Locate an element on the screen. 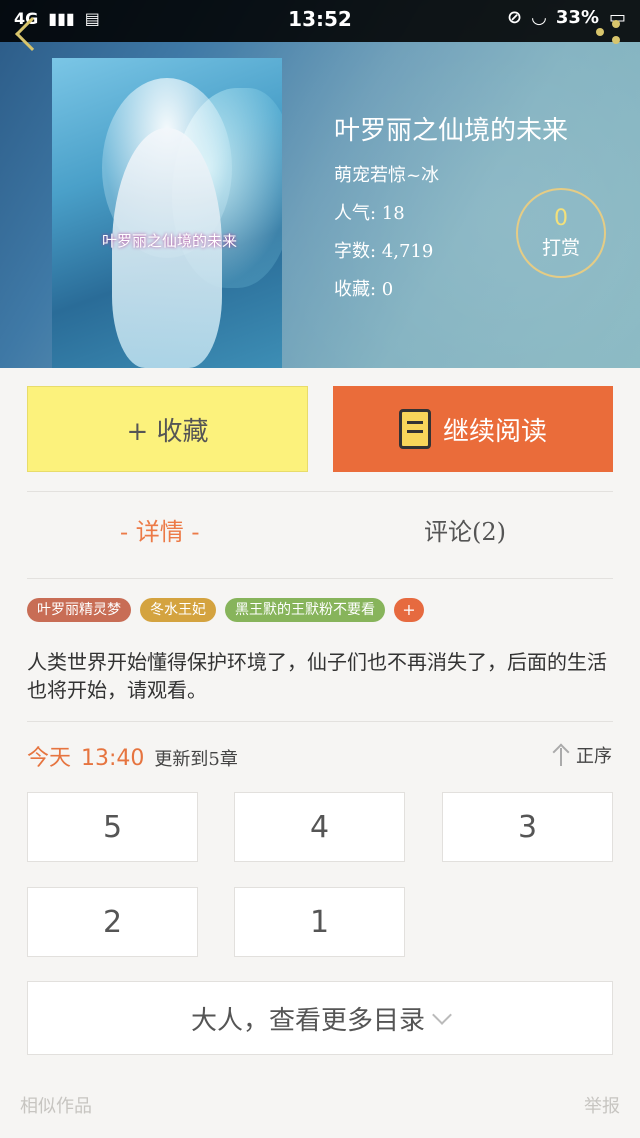  book-description: 人类世界开始懂得保护环境了，仙子们也不再消失了，后面的生活也将开始，请观看。 is located at coordinates (317, 676).